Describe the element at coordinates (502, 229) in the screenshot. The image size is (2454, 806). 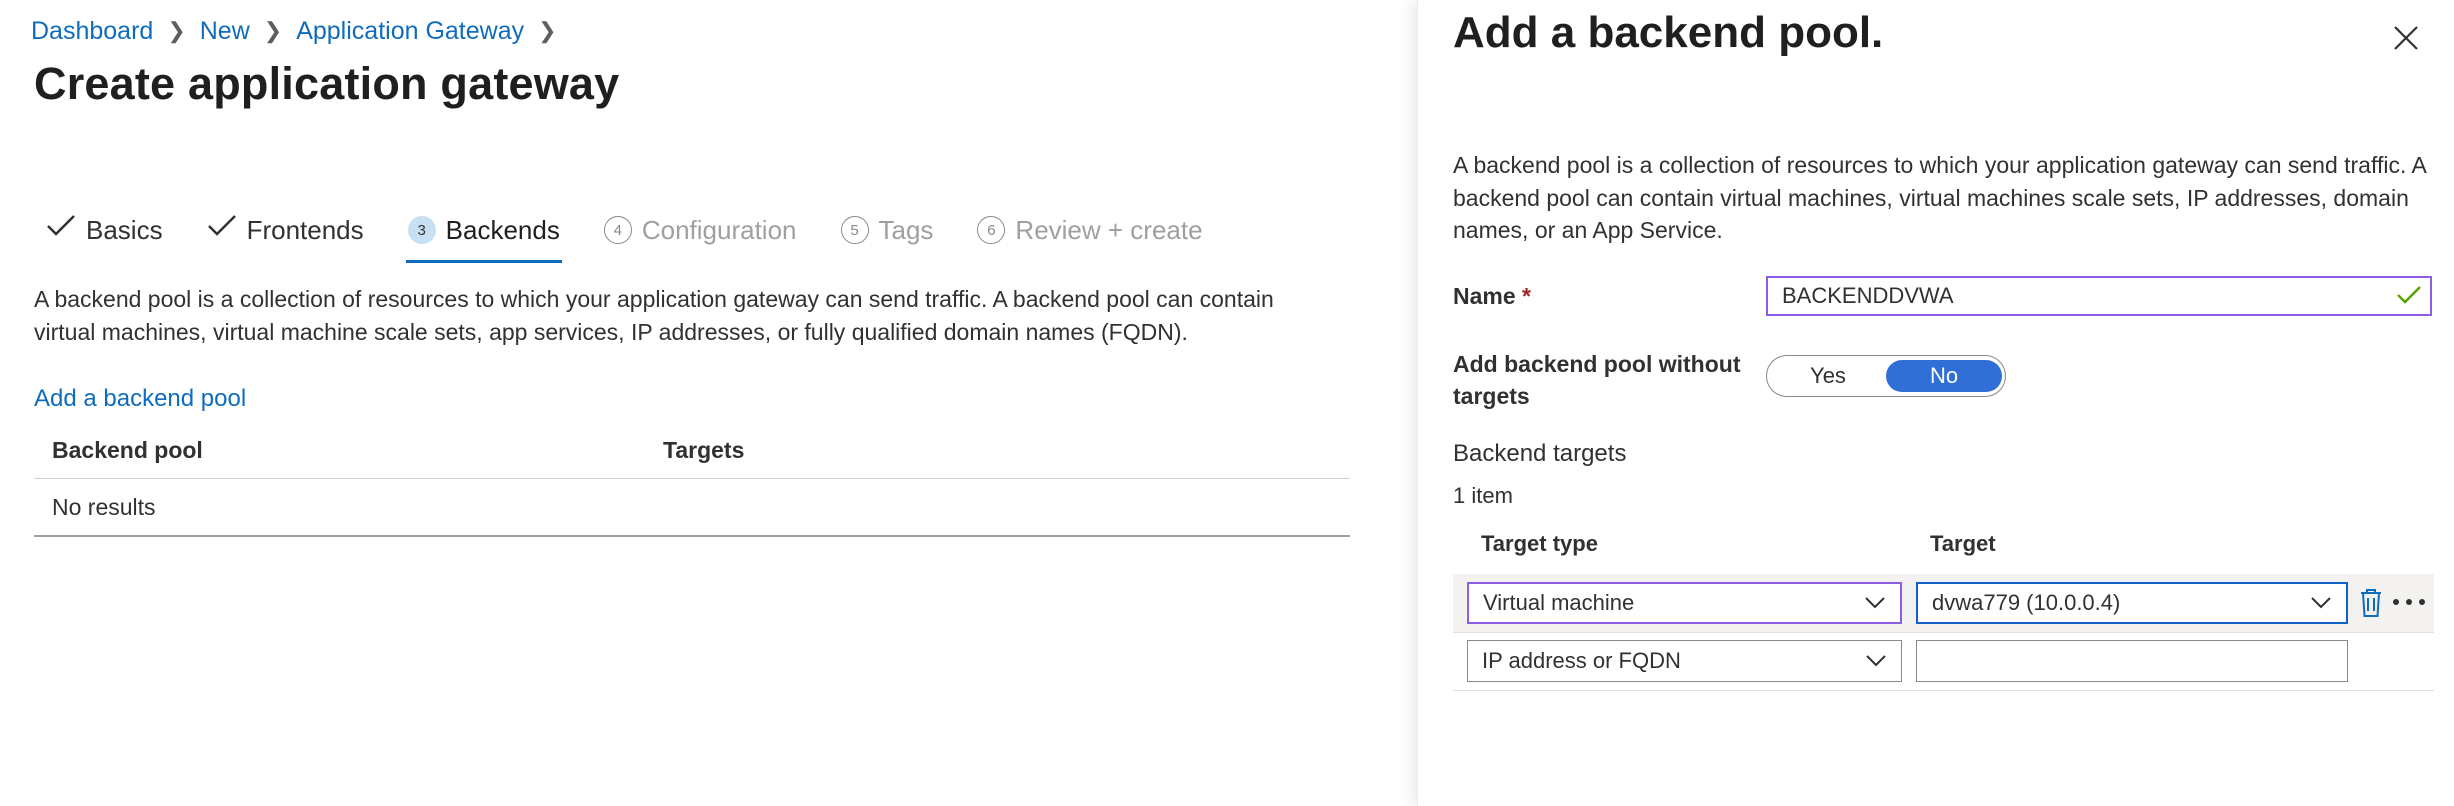
I see `tab-label: Backends` at that location.